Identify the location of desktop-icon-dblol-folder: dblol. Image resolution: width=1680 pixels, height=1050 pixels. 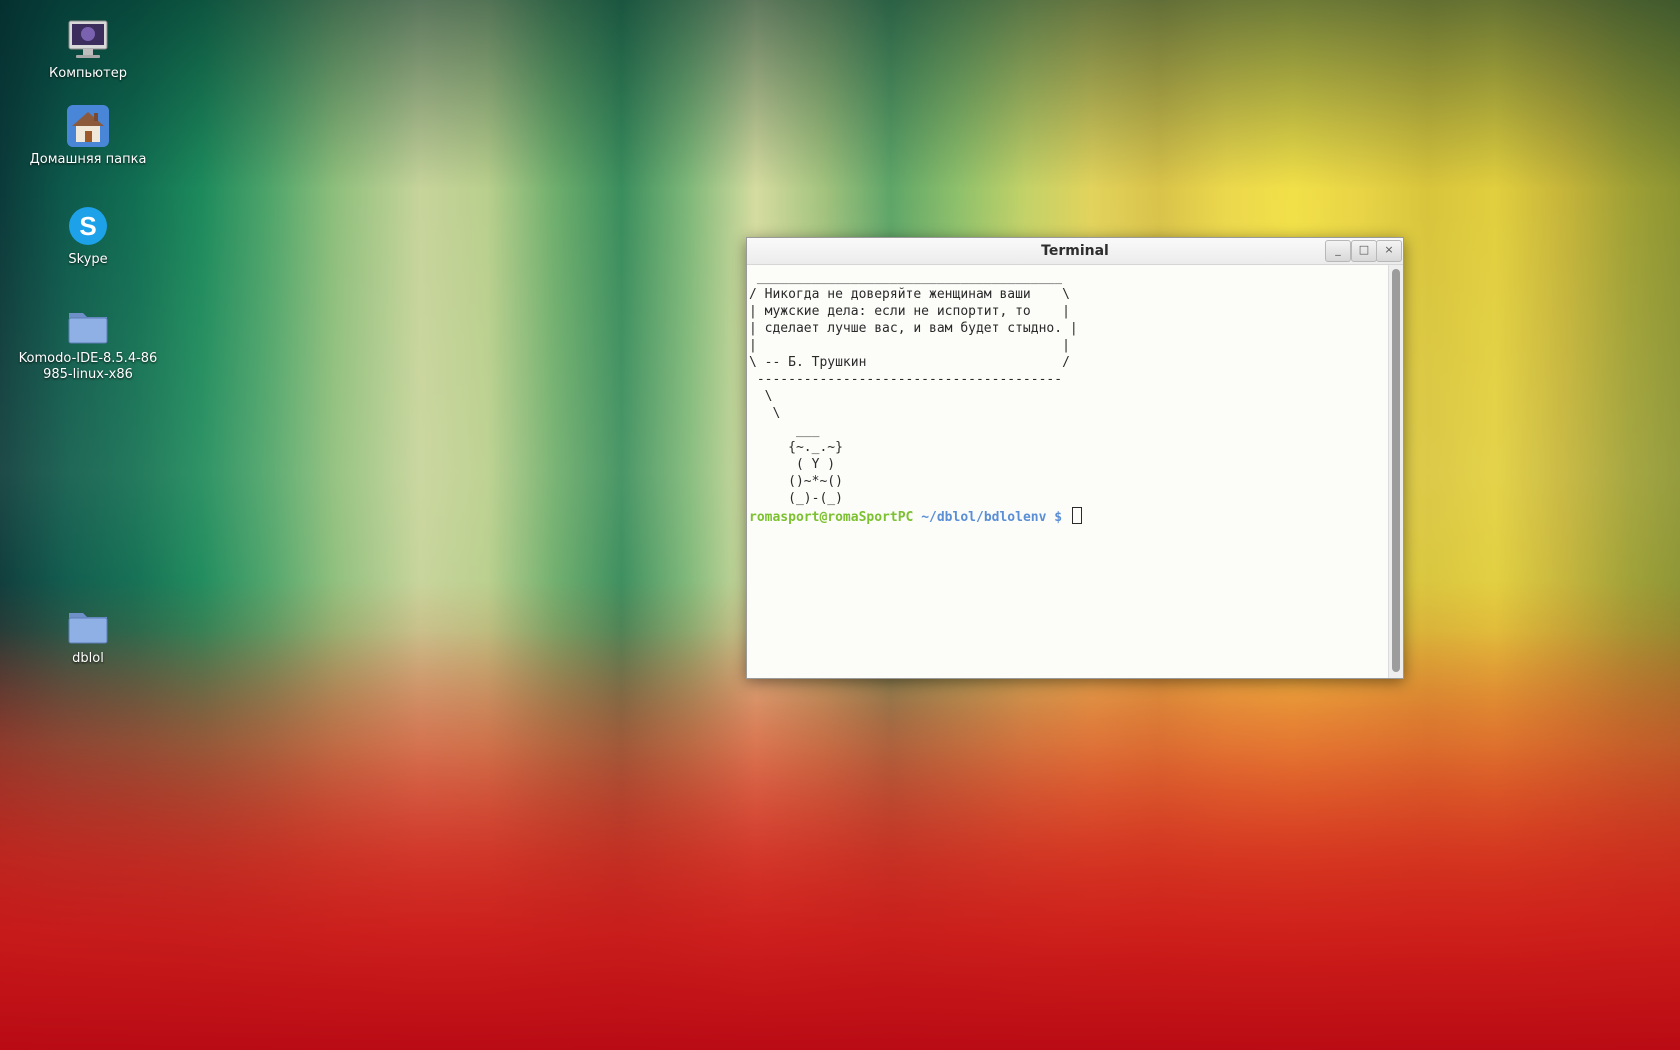
(88, 635).